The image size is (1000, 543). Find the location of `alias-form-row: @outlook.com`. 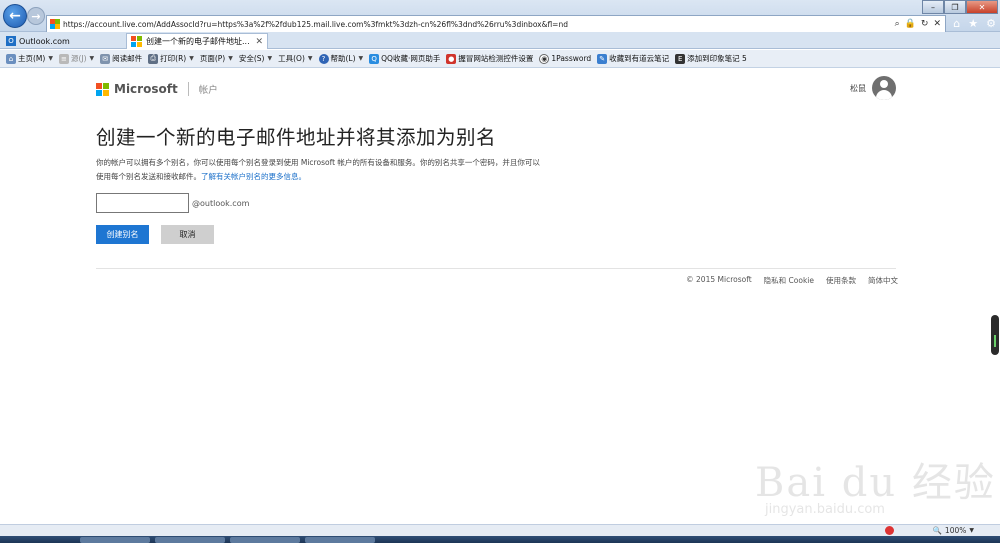

alias-form-row: @outlook.com is located at coordinates (172, 203).